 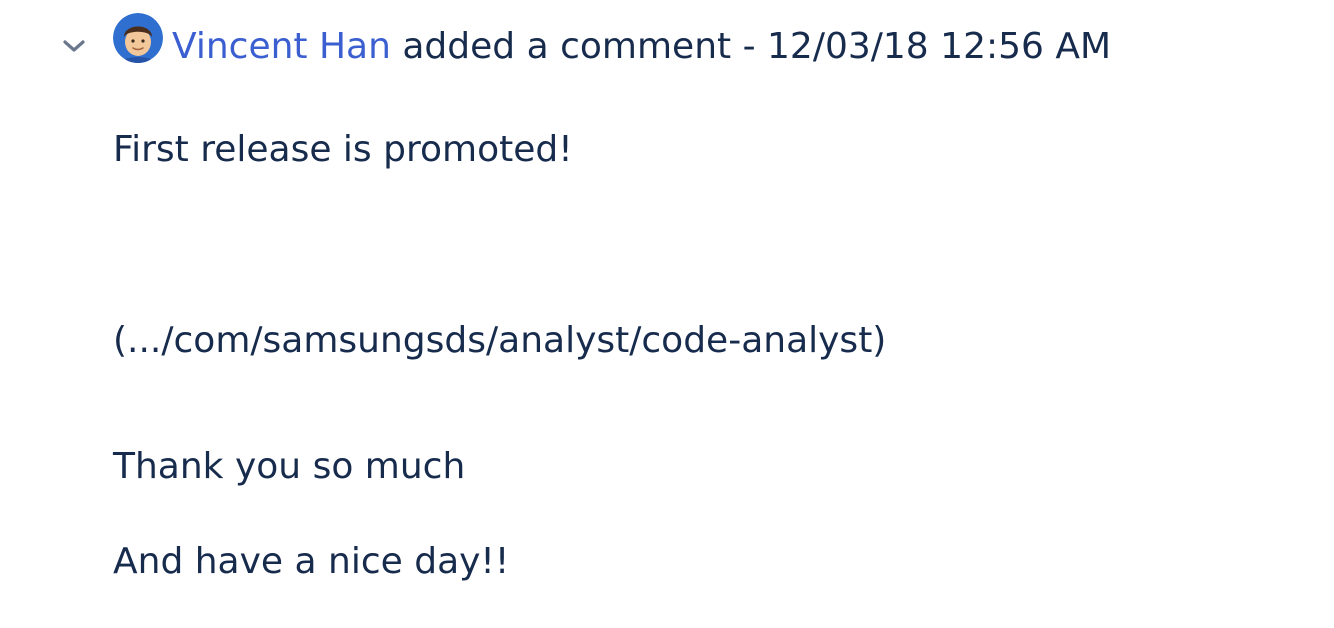 I want to click on comment-timestamp: 12/03/18 12:56 AM, so click(x=939, y=46).